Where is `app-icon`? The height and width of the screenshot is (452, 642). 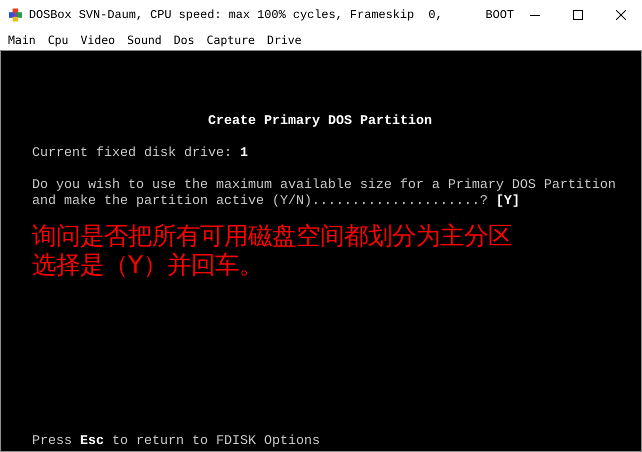 app-icon is located at coordinates (15, 15).